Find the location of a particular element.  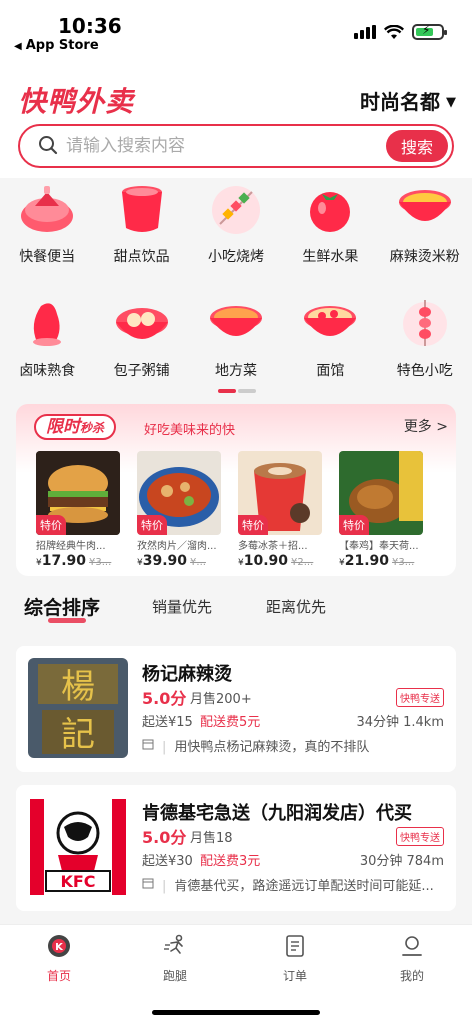

city-selector: 时尚名都 ▼ is located at coordinates (408, 100).